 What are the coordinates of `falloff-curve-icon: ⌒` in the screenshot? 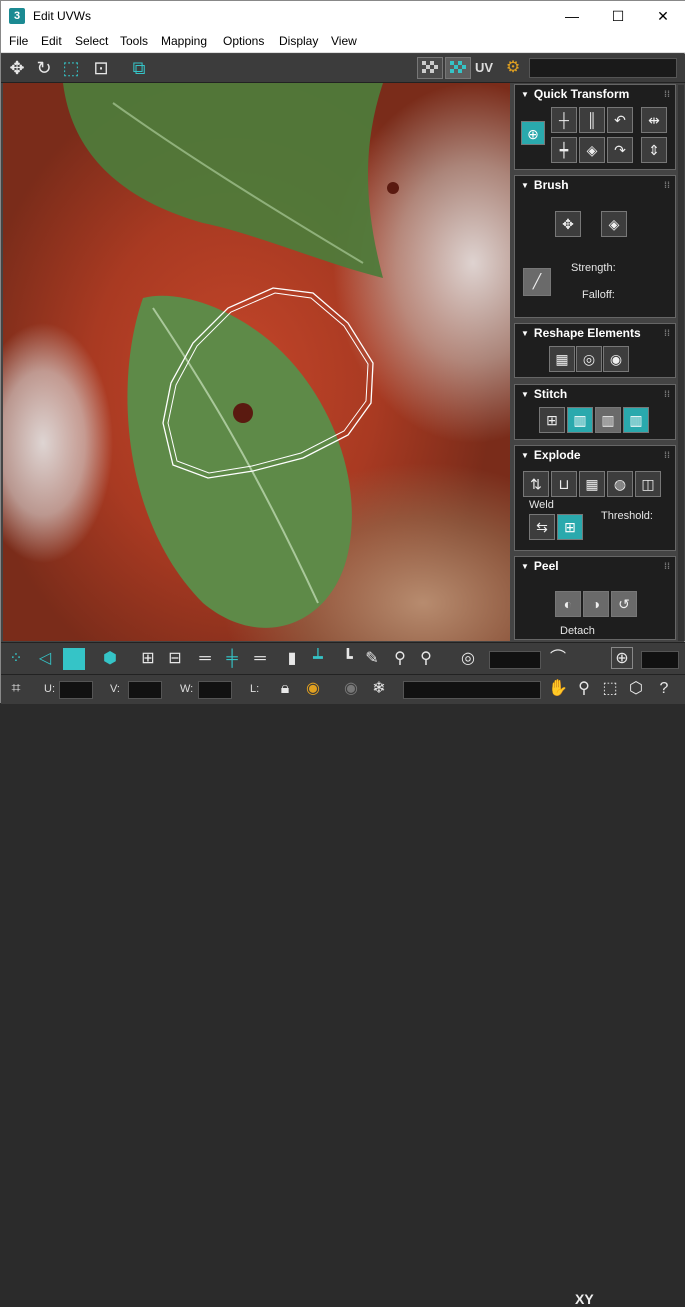 It's located at (558, 659).